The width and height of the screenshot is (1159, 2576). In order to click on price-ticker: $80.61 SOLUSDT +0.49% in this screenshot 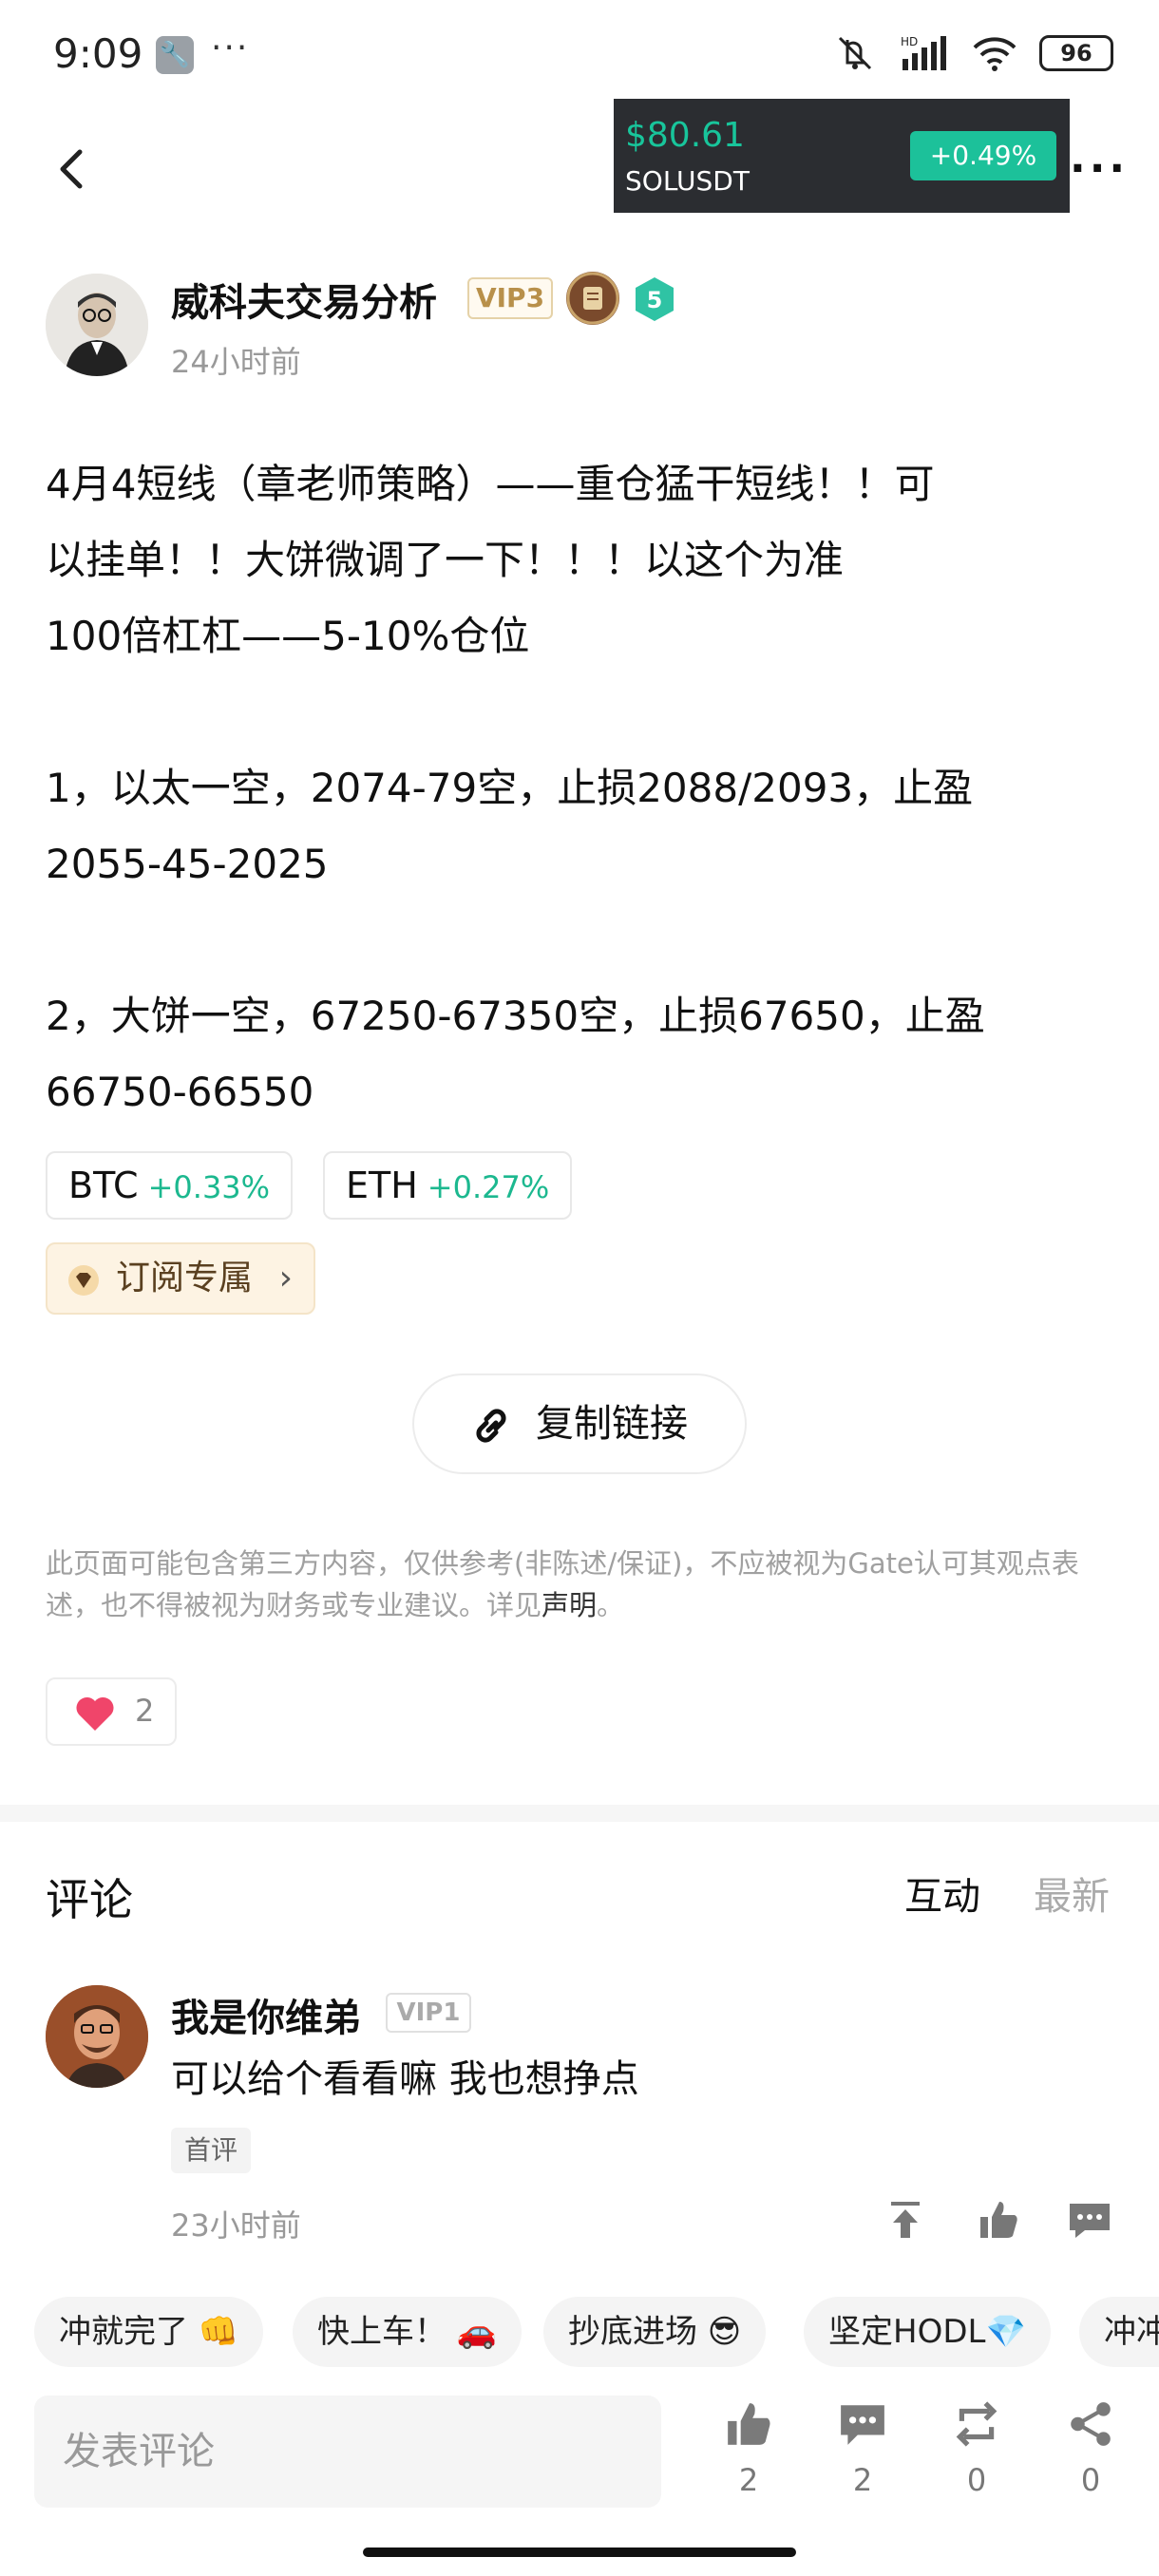, I will do `click(842, 156)`.